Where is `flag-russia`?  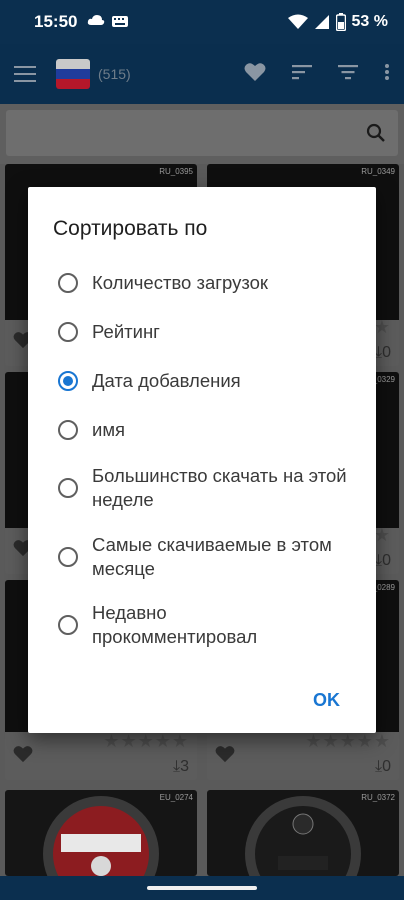
flag-russia is located at coordinates (73, 74).